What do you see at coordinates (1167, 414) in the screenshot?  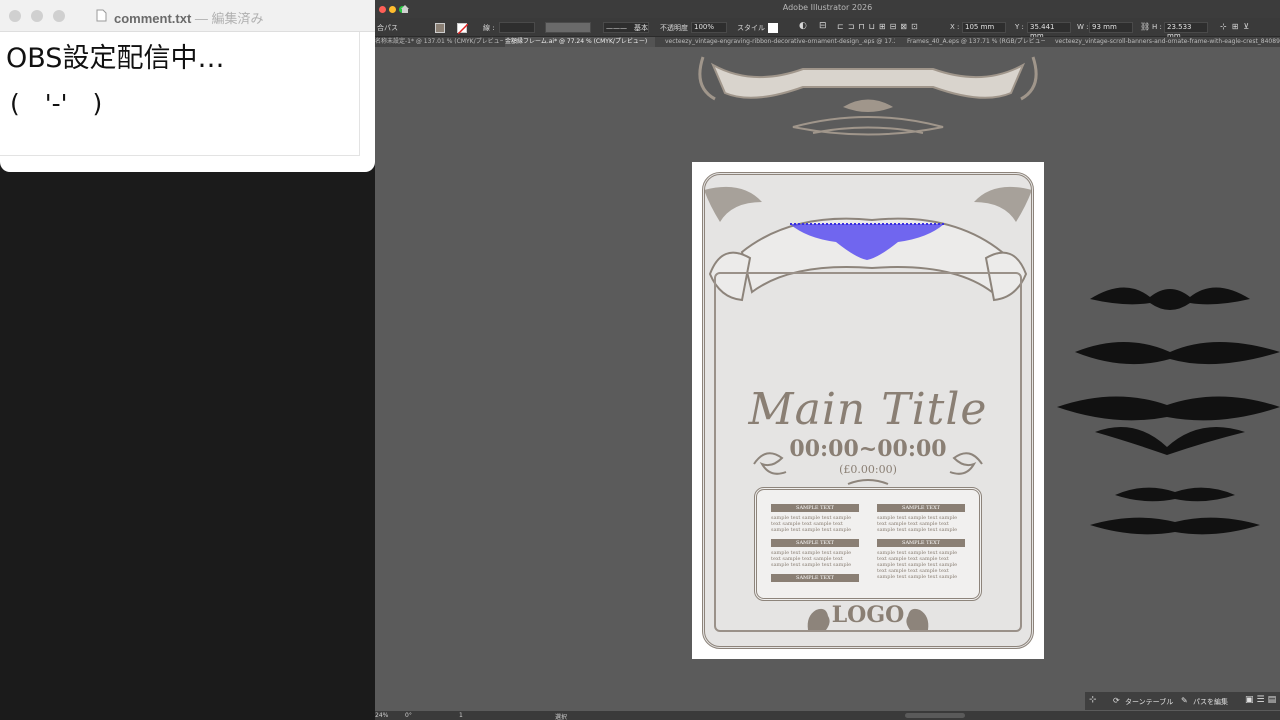 I see `decorative-flourish-ornaments` at bounding box center [1167, 414].